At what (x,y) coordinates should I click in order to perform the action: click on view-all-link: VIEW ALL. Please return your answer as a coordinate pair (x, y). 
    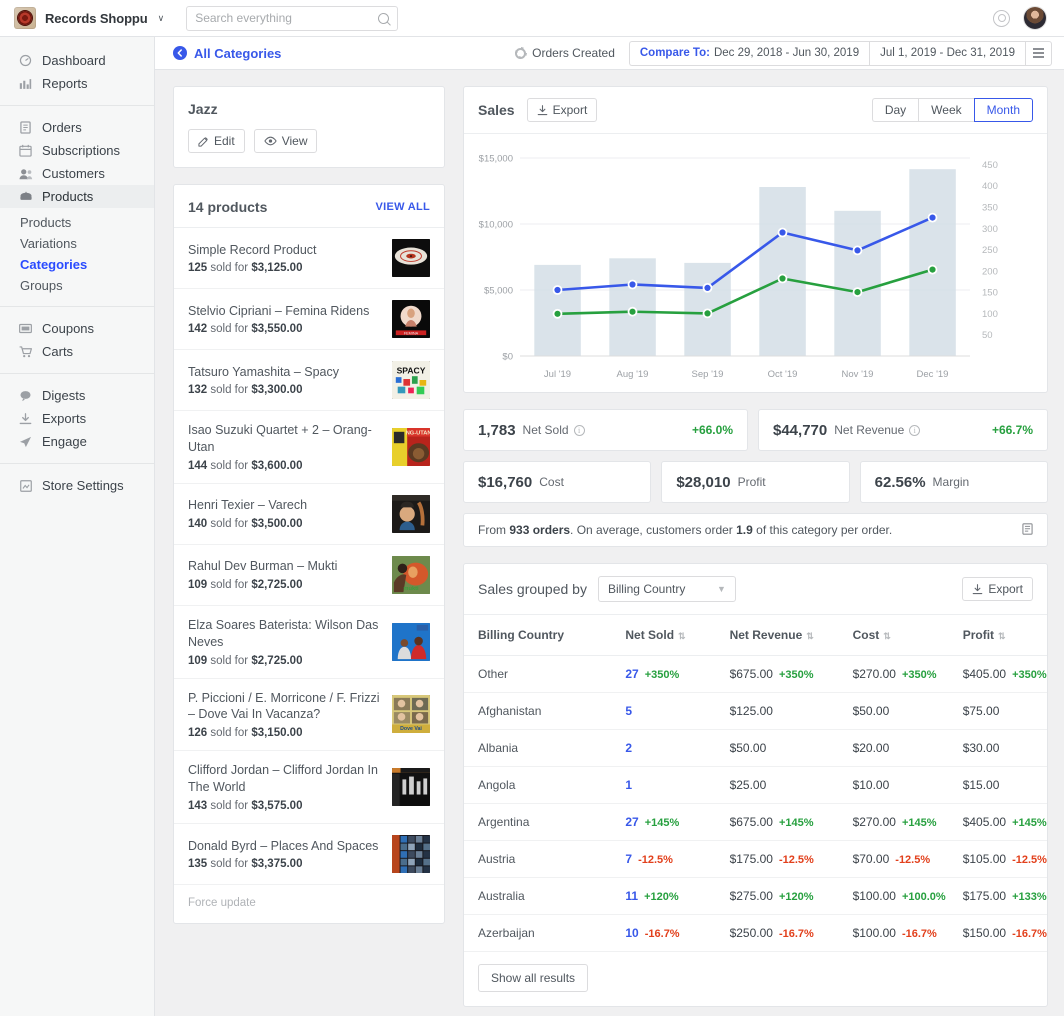
    Looking at the image, I should click on (402, 207).